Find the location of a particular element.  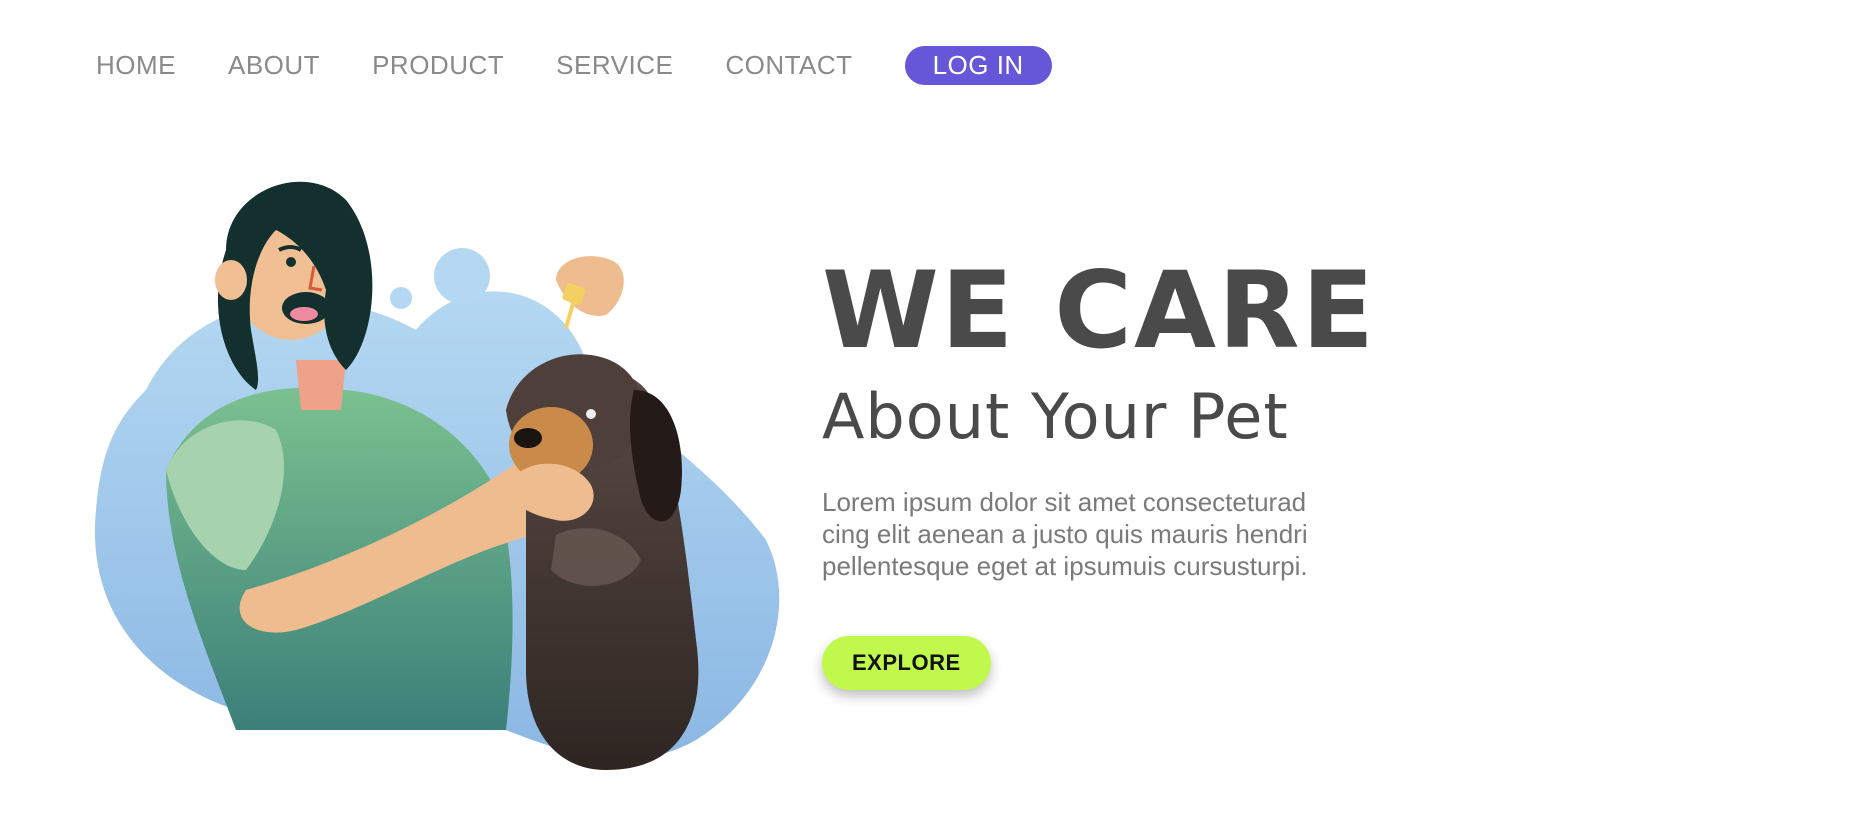

bubble-small is located at coordinates (401, 298).